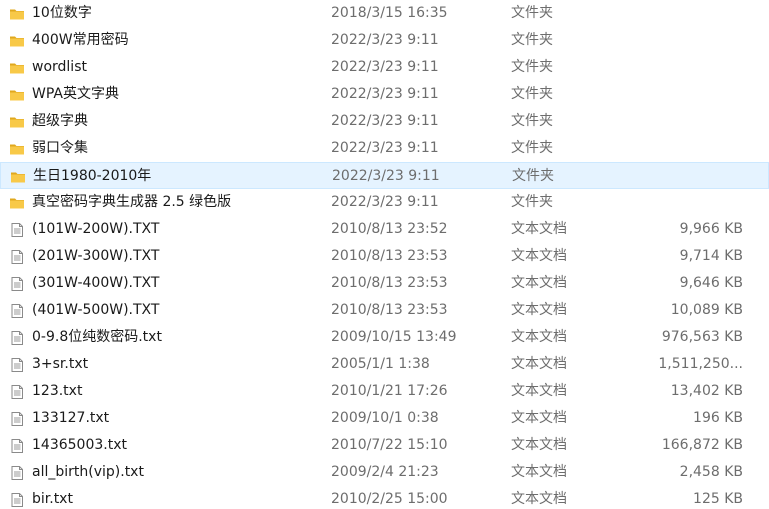  I want to click on file-modified-date: 2009/2/4 21:23, so click(385, 472).